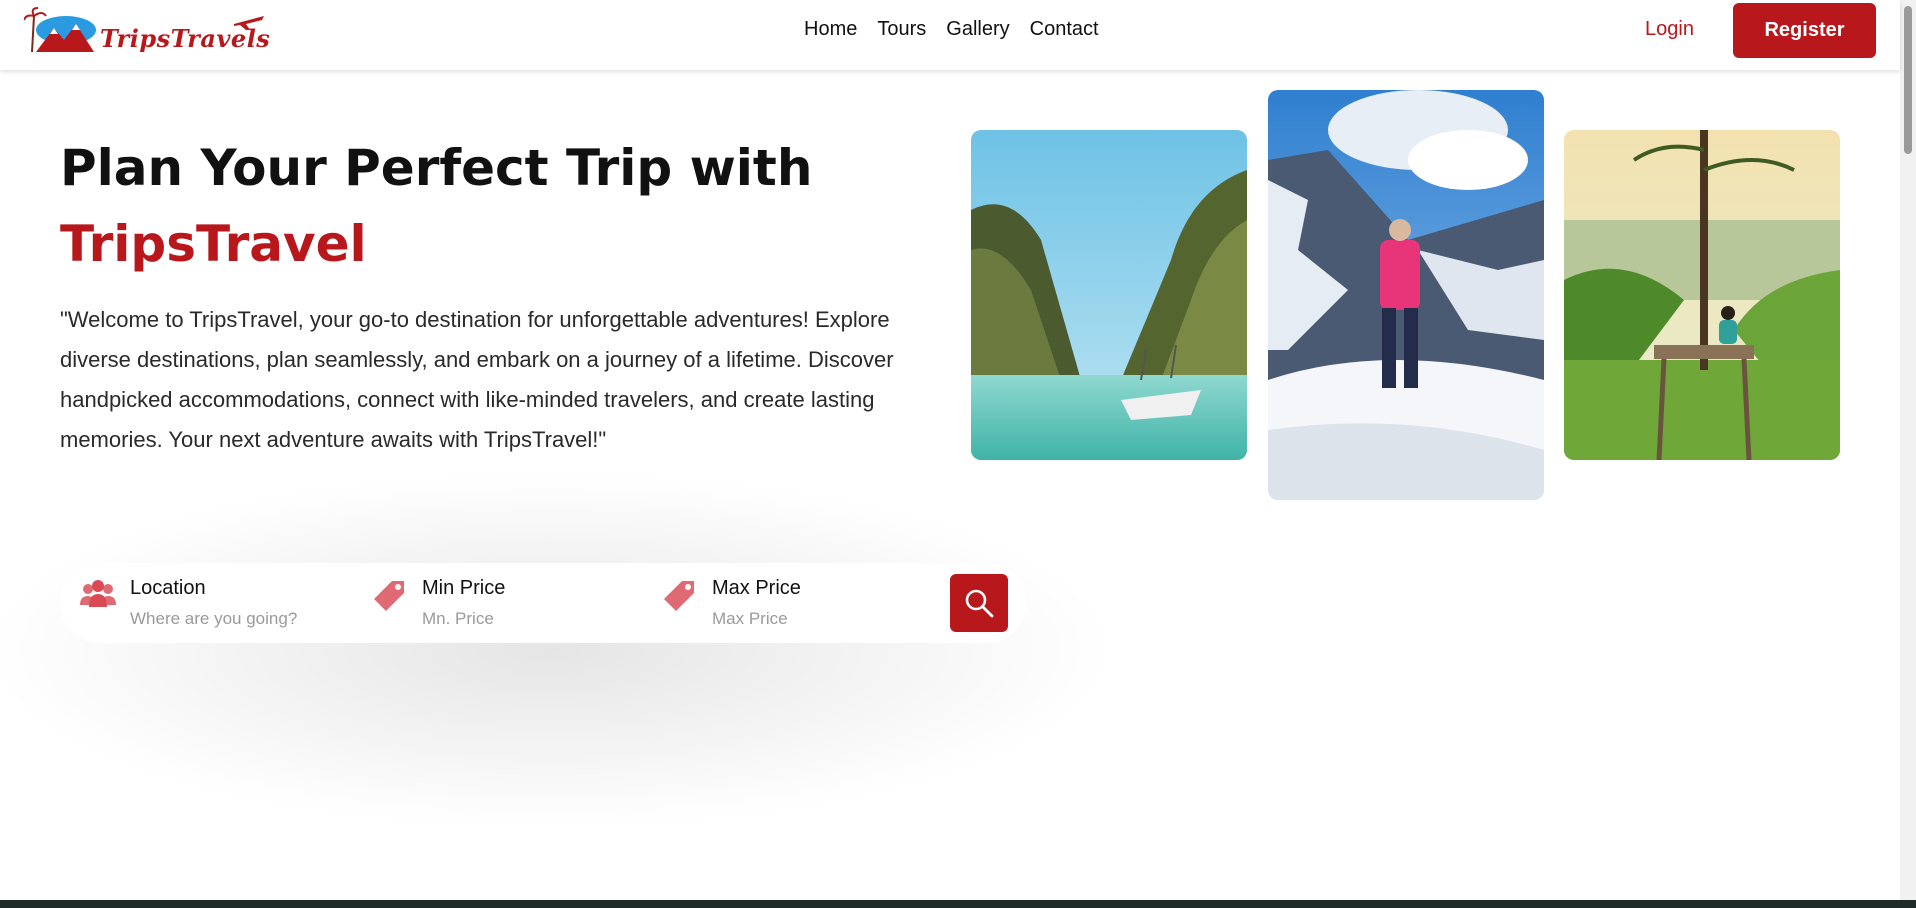 The width and height of the screenshot is (1916, 908). What do you see at coordinates (1702, 295) in the screenshot?
I see `hero-image-forest` at bounding box center [1702, 295].